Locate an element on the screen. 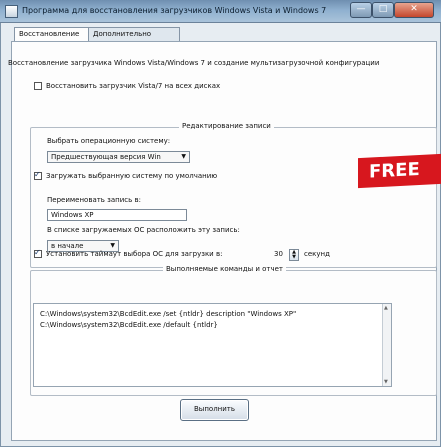  tab-additional: Дополнительно is located at coordinates (134, 34).